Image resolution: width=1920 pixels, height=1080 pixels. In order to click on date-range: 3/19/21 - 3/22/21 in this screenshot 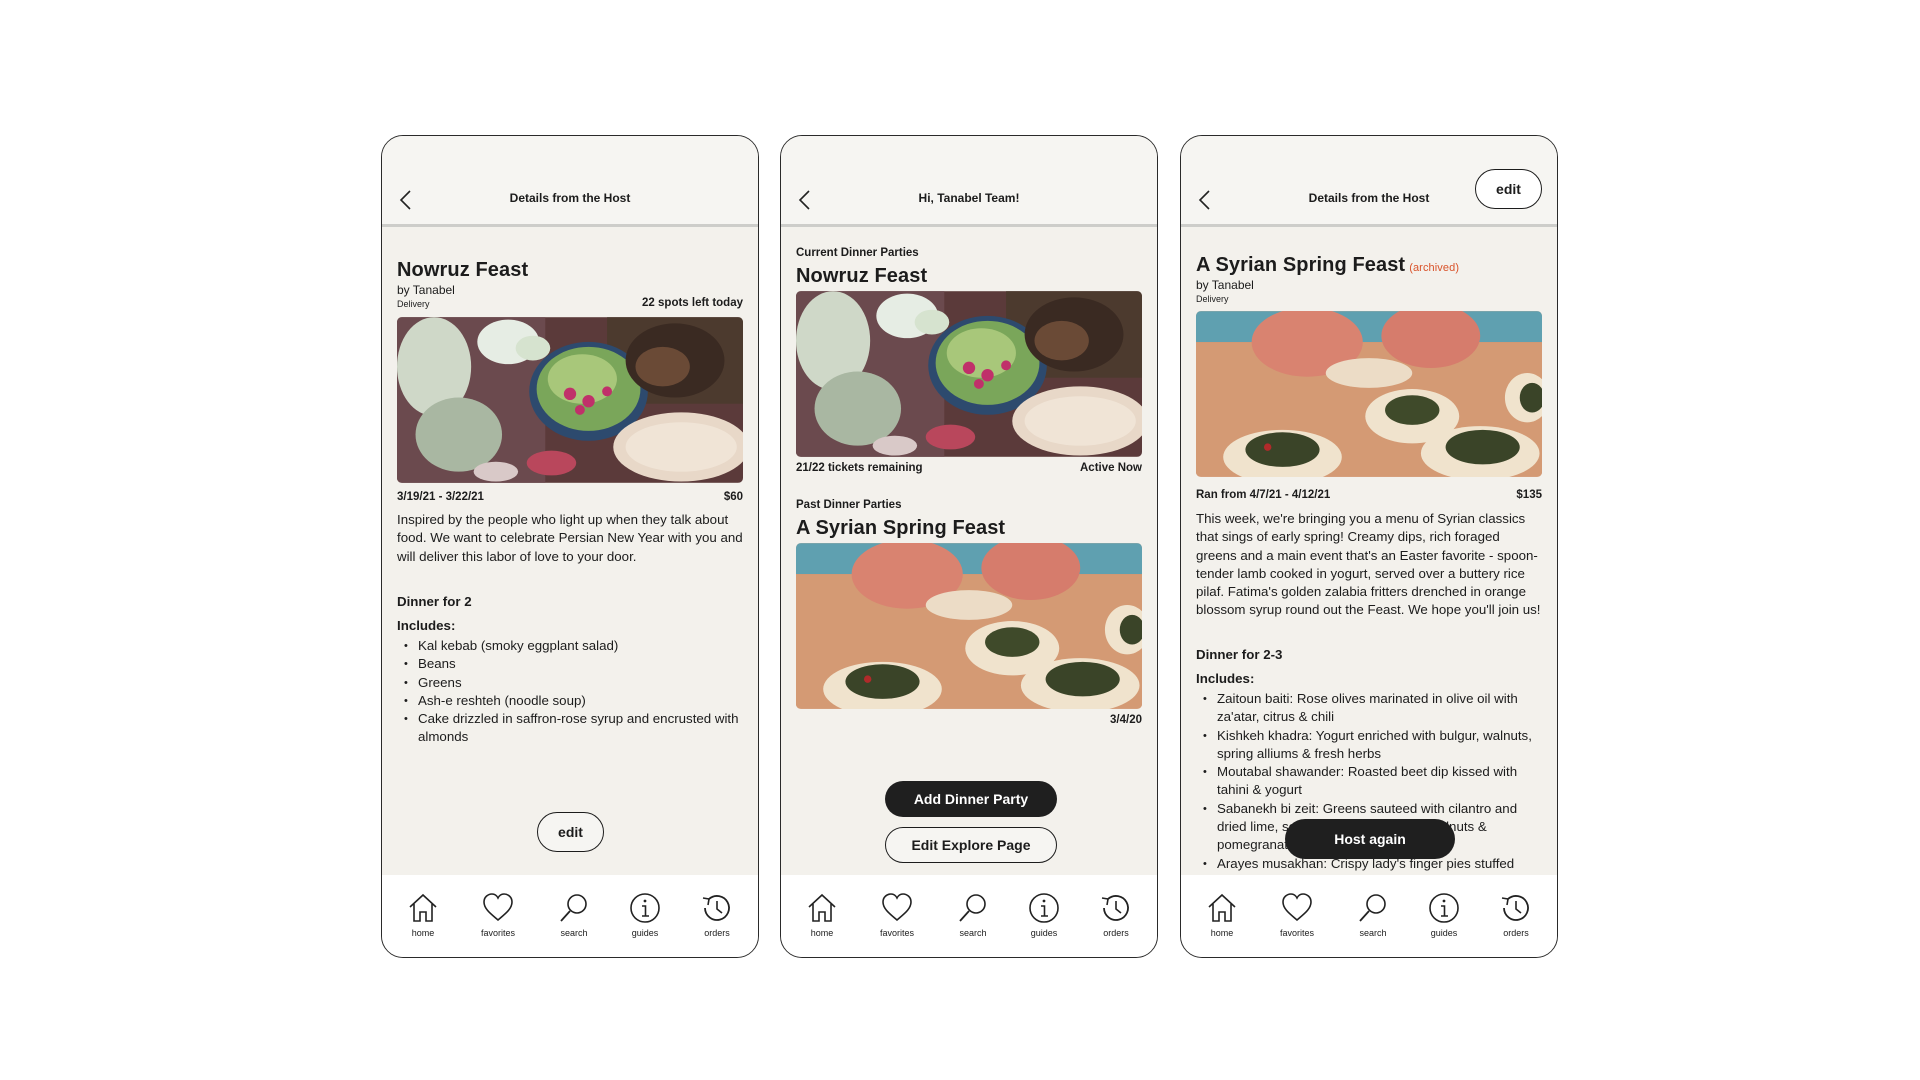, I will do `click(440, 497)`.